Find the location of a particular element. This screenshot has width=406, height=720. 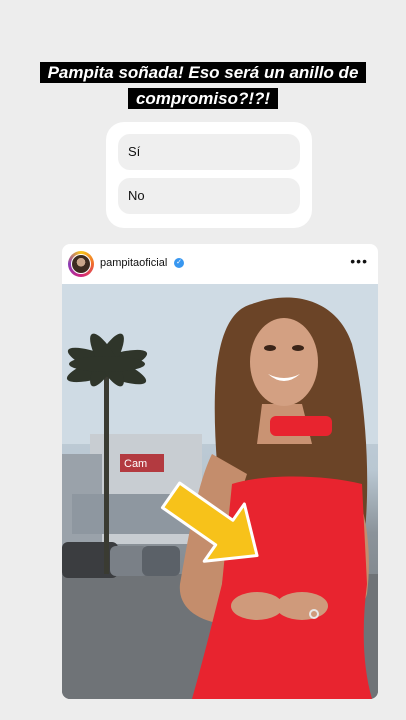

right-hand is located at coordinates (302, 606).